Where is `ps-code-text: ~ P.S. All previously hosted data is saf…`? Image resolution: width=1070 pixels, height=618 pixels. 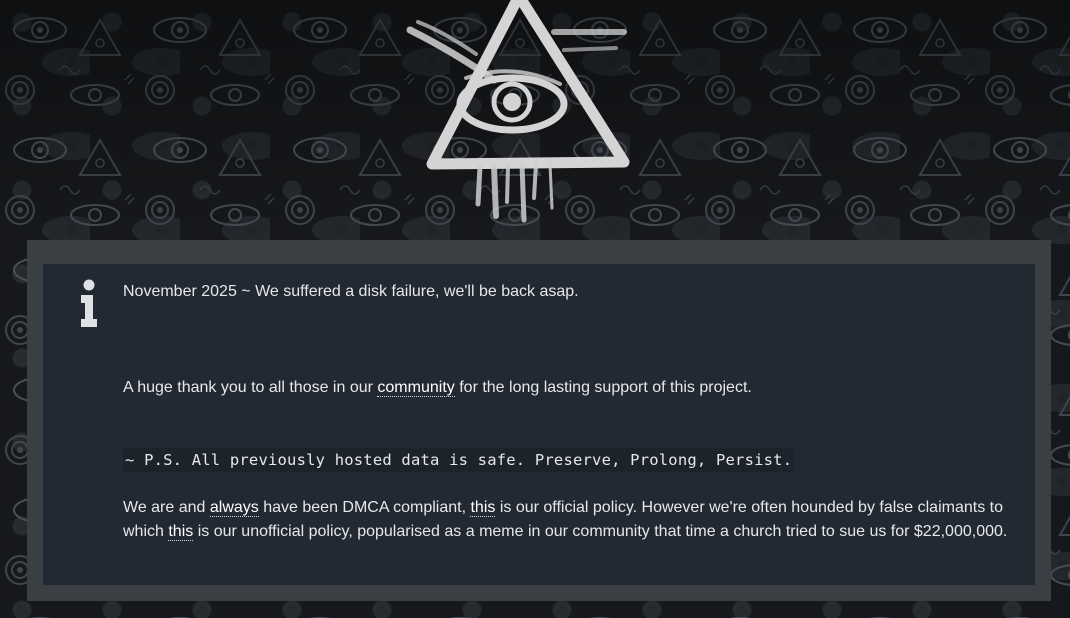 ps-code-text: ~ P.S. All previously hosted data is saf… is located at coordinates (459, 460).